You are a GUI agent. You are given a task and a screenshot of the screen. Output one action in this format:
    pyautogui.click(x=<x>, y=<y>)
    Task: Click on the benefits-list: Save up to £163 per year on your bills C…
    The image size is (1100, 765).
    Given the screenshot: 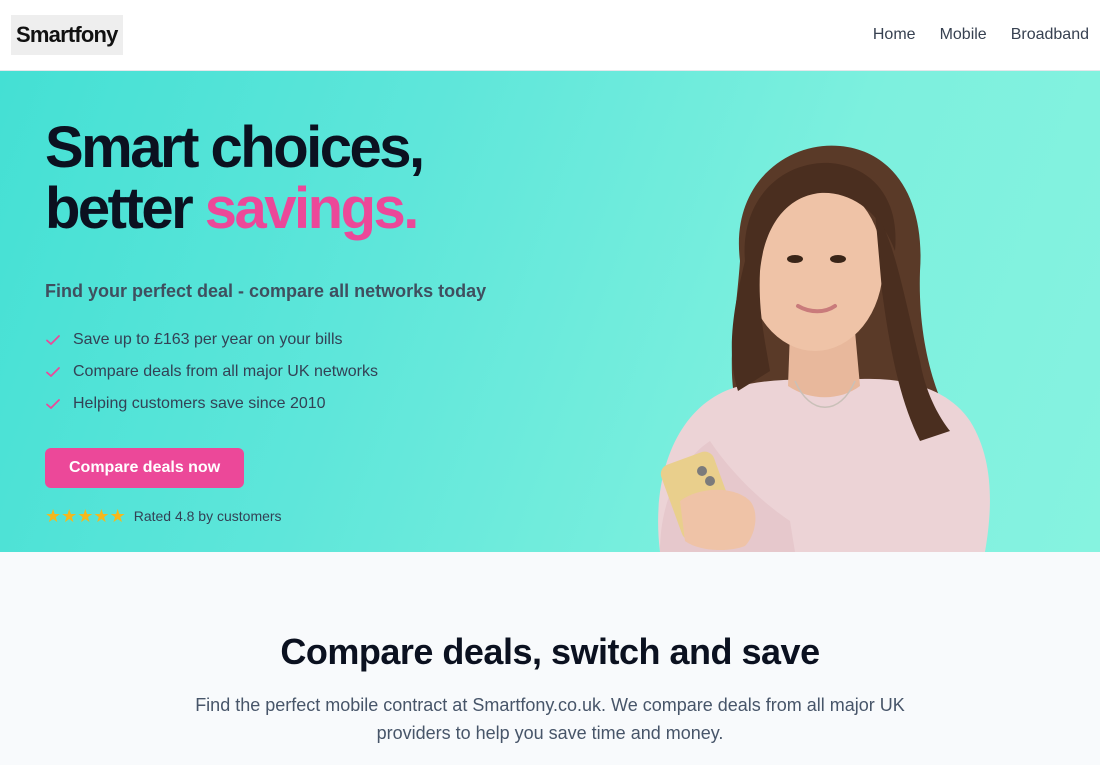 What is the action you would take?
    pyautogui.click(x=305, y=372)
    